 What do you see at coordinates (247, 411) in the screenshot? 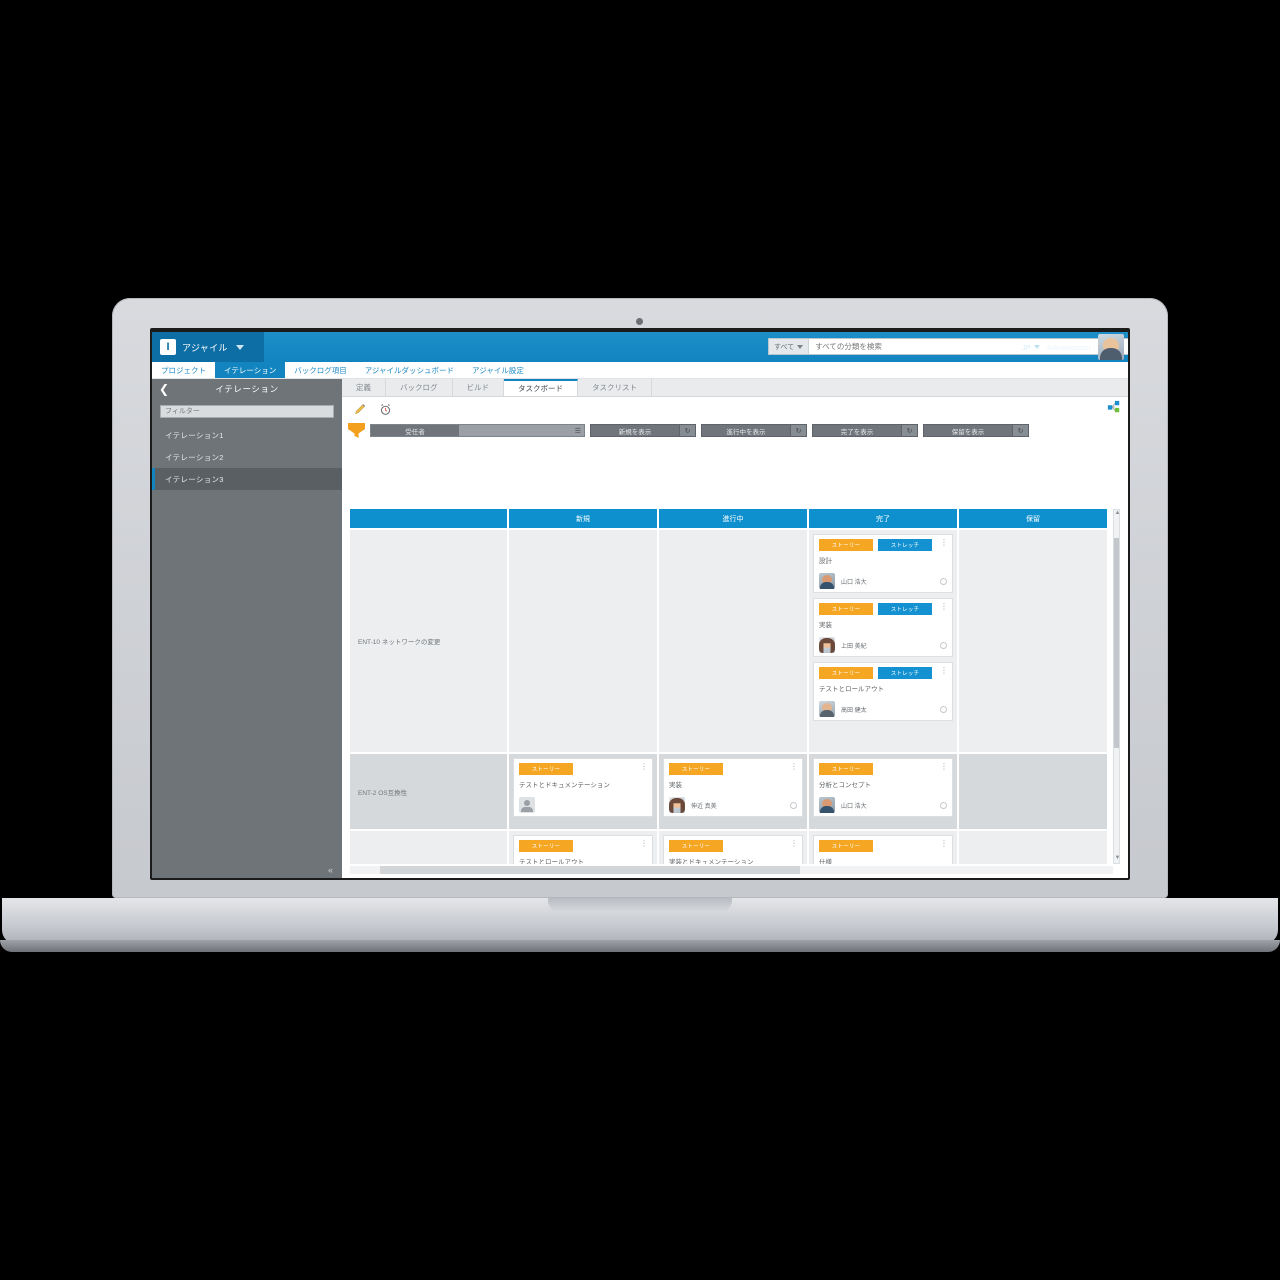
I see `sidebar-filter-input` at bounding box center [247, 411].